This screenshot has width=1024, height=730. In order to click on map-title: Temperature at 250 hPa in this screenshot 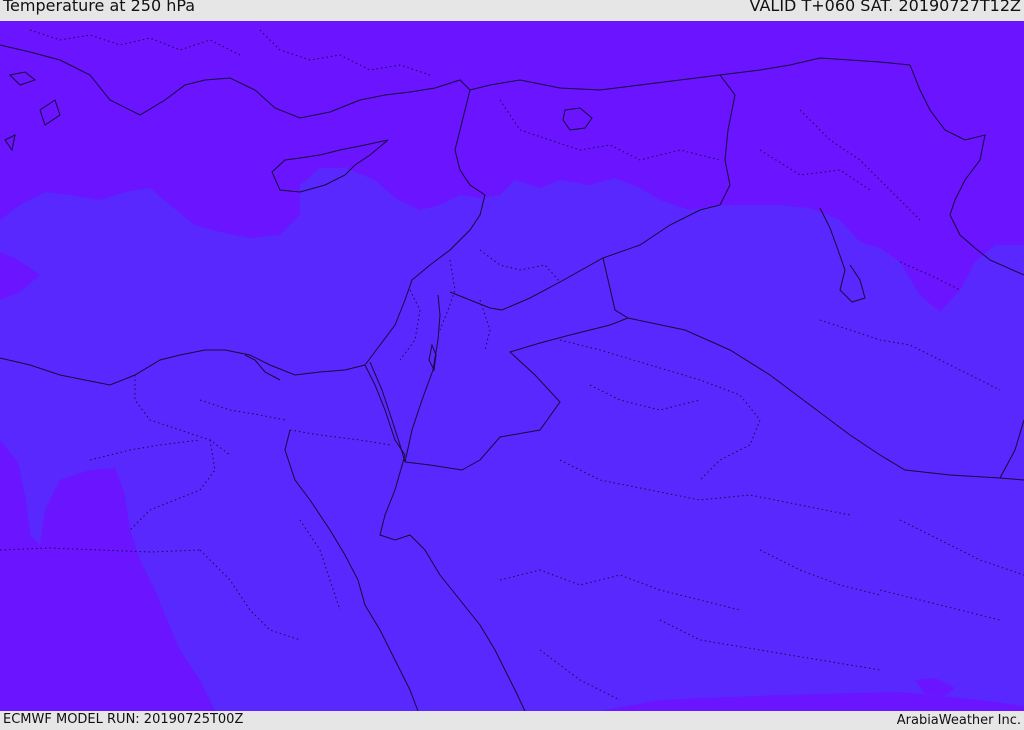, I will do `click(99, 7)`.